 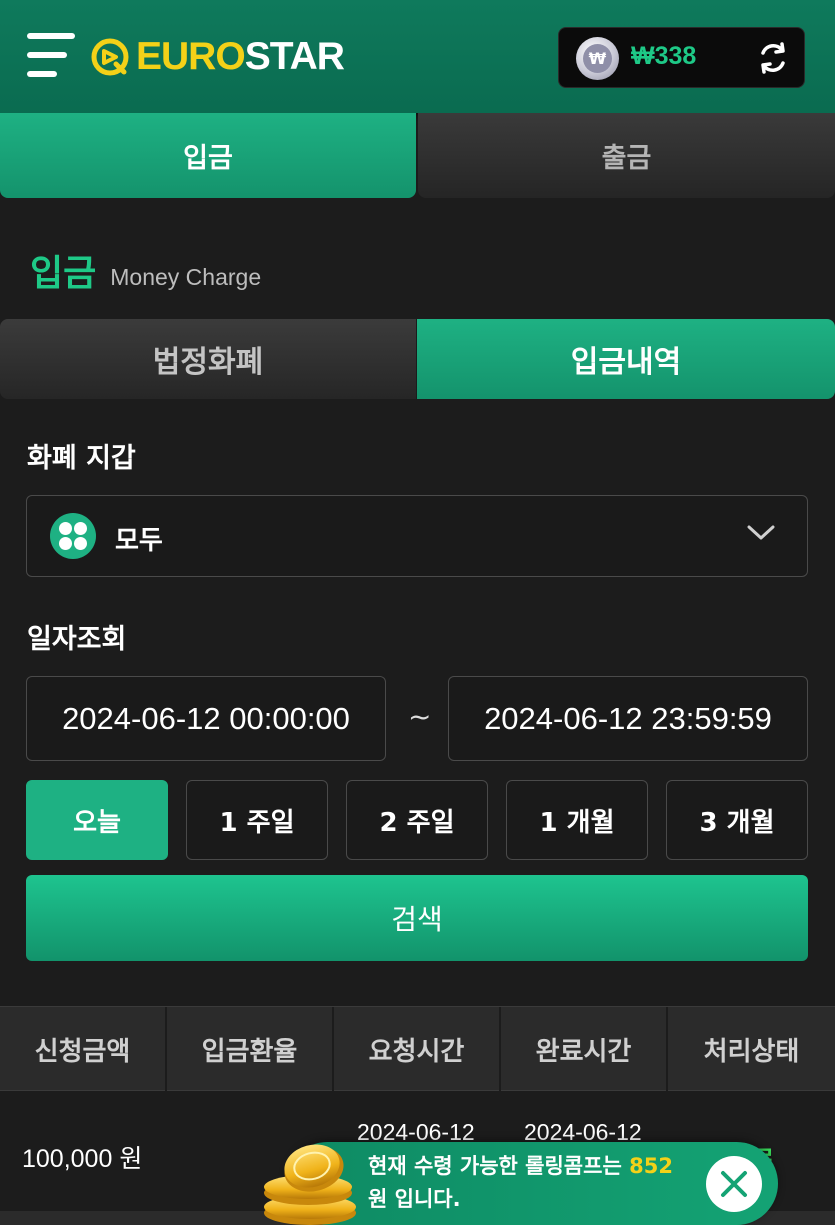 I want to click on all-grid-icon, so click(x=73, y=536).